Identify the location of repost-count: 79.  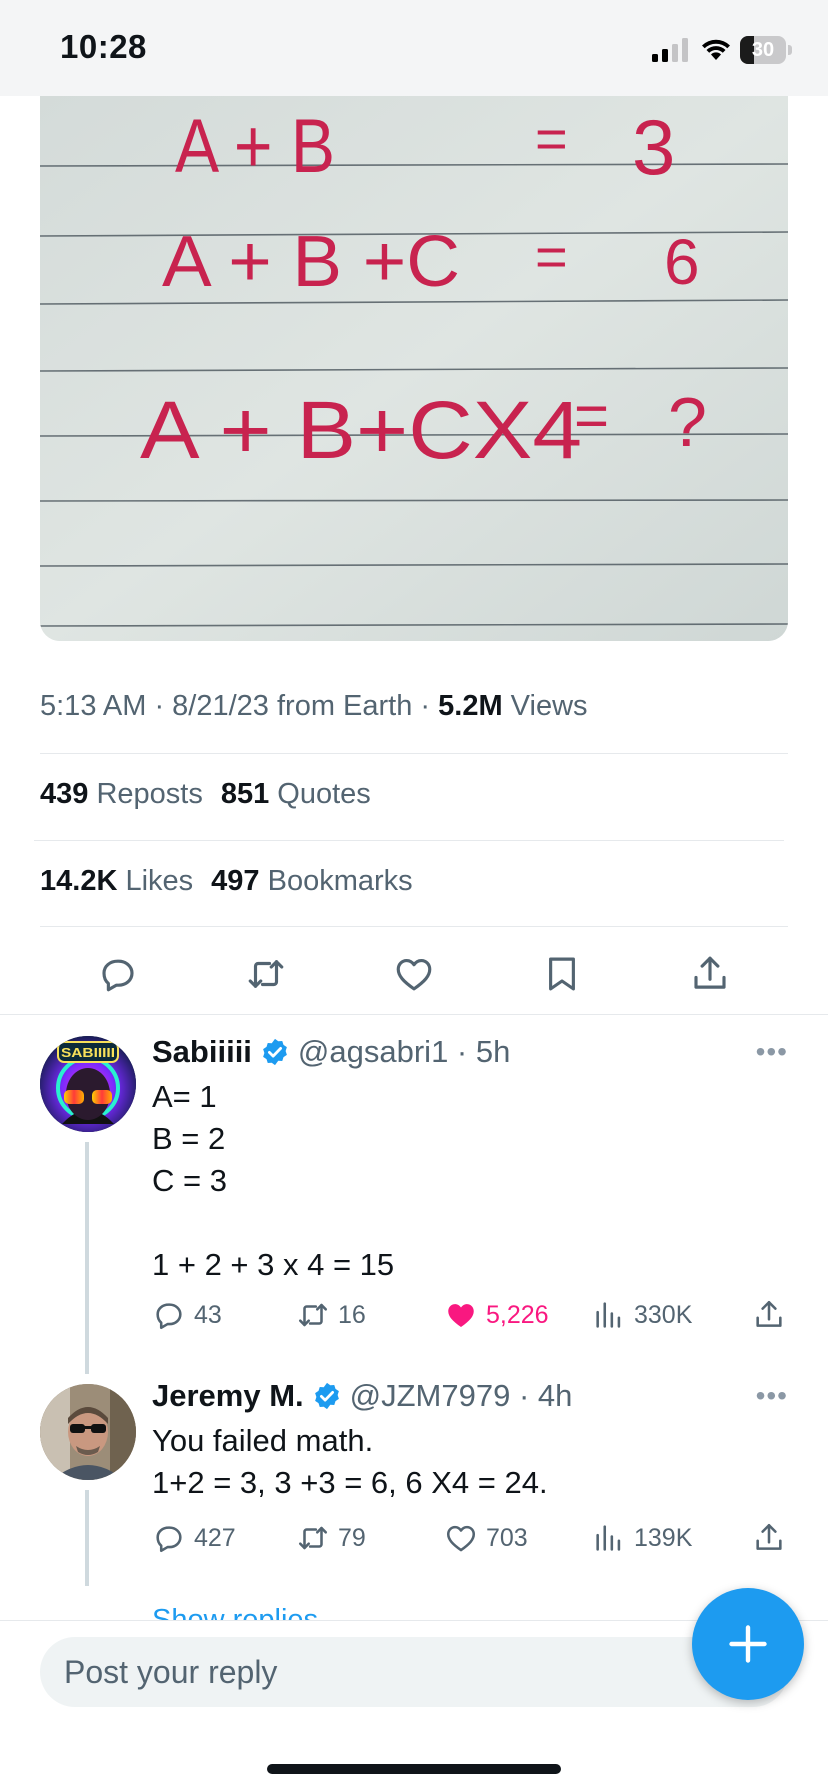
(352, 1537).